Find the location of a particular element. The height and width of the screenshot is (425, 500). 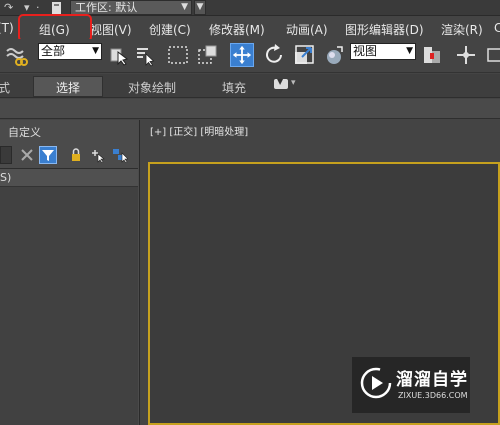

rotate-icon is located at coordinates (274, 55).